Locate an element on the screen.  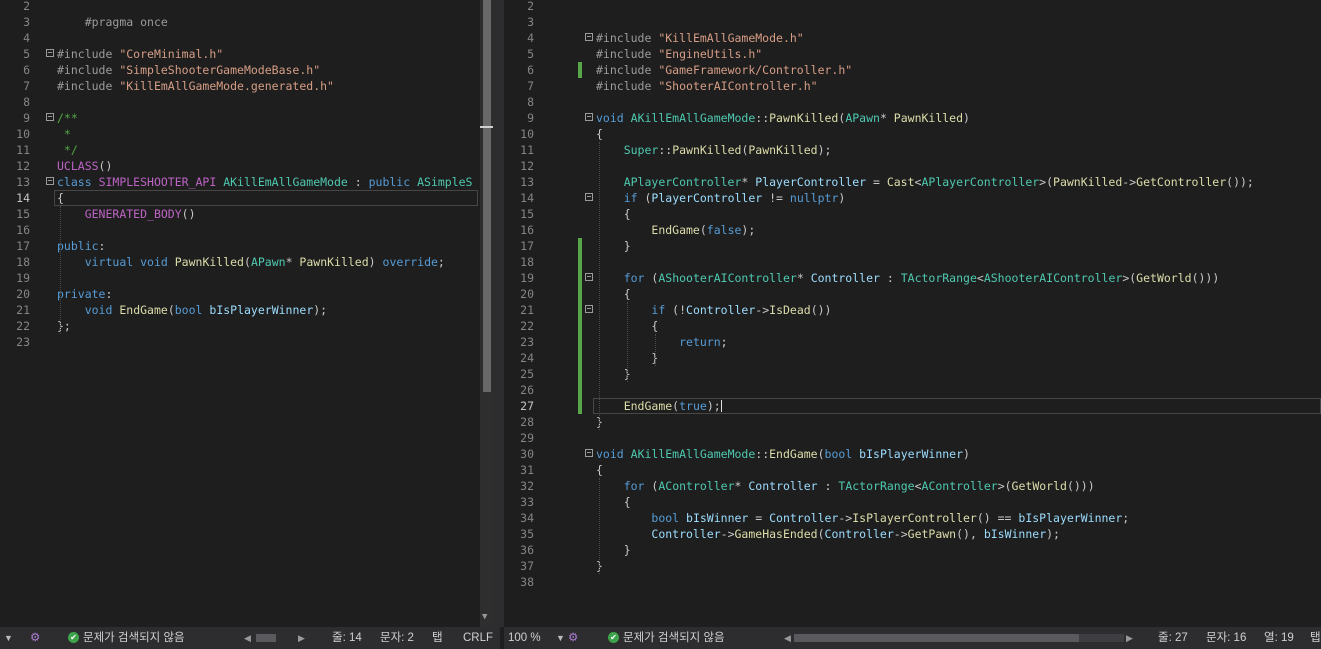
code-line: 12 is located at coordinates (912, 166).